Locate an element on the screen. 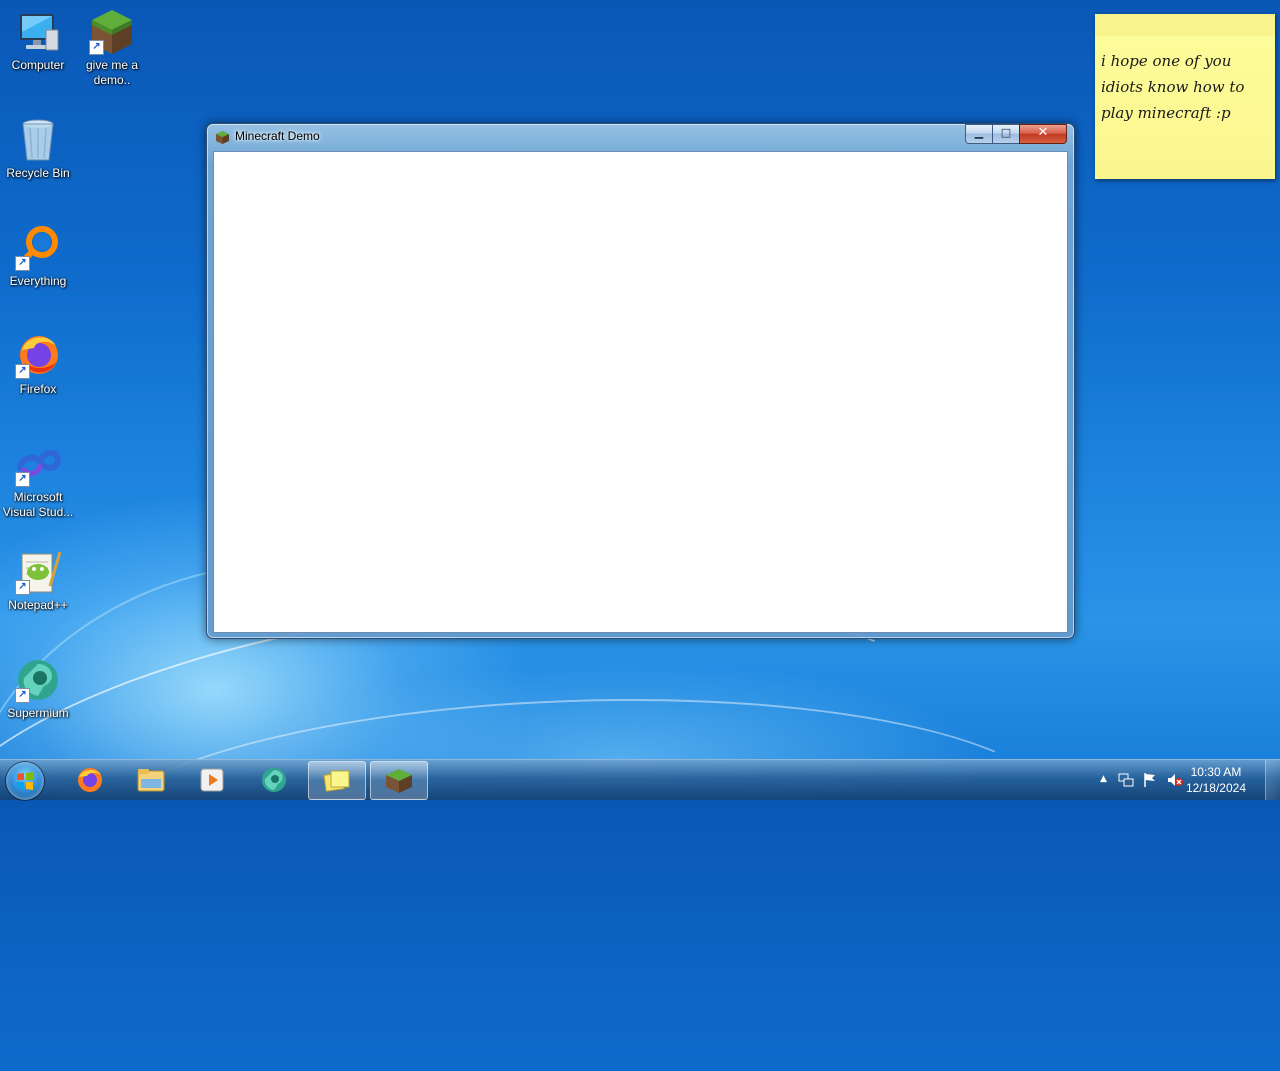 This screenshot has width=1280, height=1071. system-tray: ▲ 10:30 AM 12/18/2024 is located at coordinates (1185, 780).